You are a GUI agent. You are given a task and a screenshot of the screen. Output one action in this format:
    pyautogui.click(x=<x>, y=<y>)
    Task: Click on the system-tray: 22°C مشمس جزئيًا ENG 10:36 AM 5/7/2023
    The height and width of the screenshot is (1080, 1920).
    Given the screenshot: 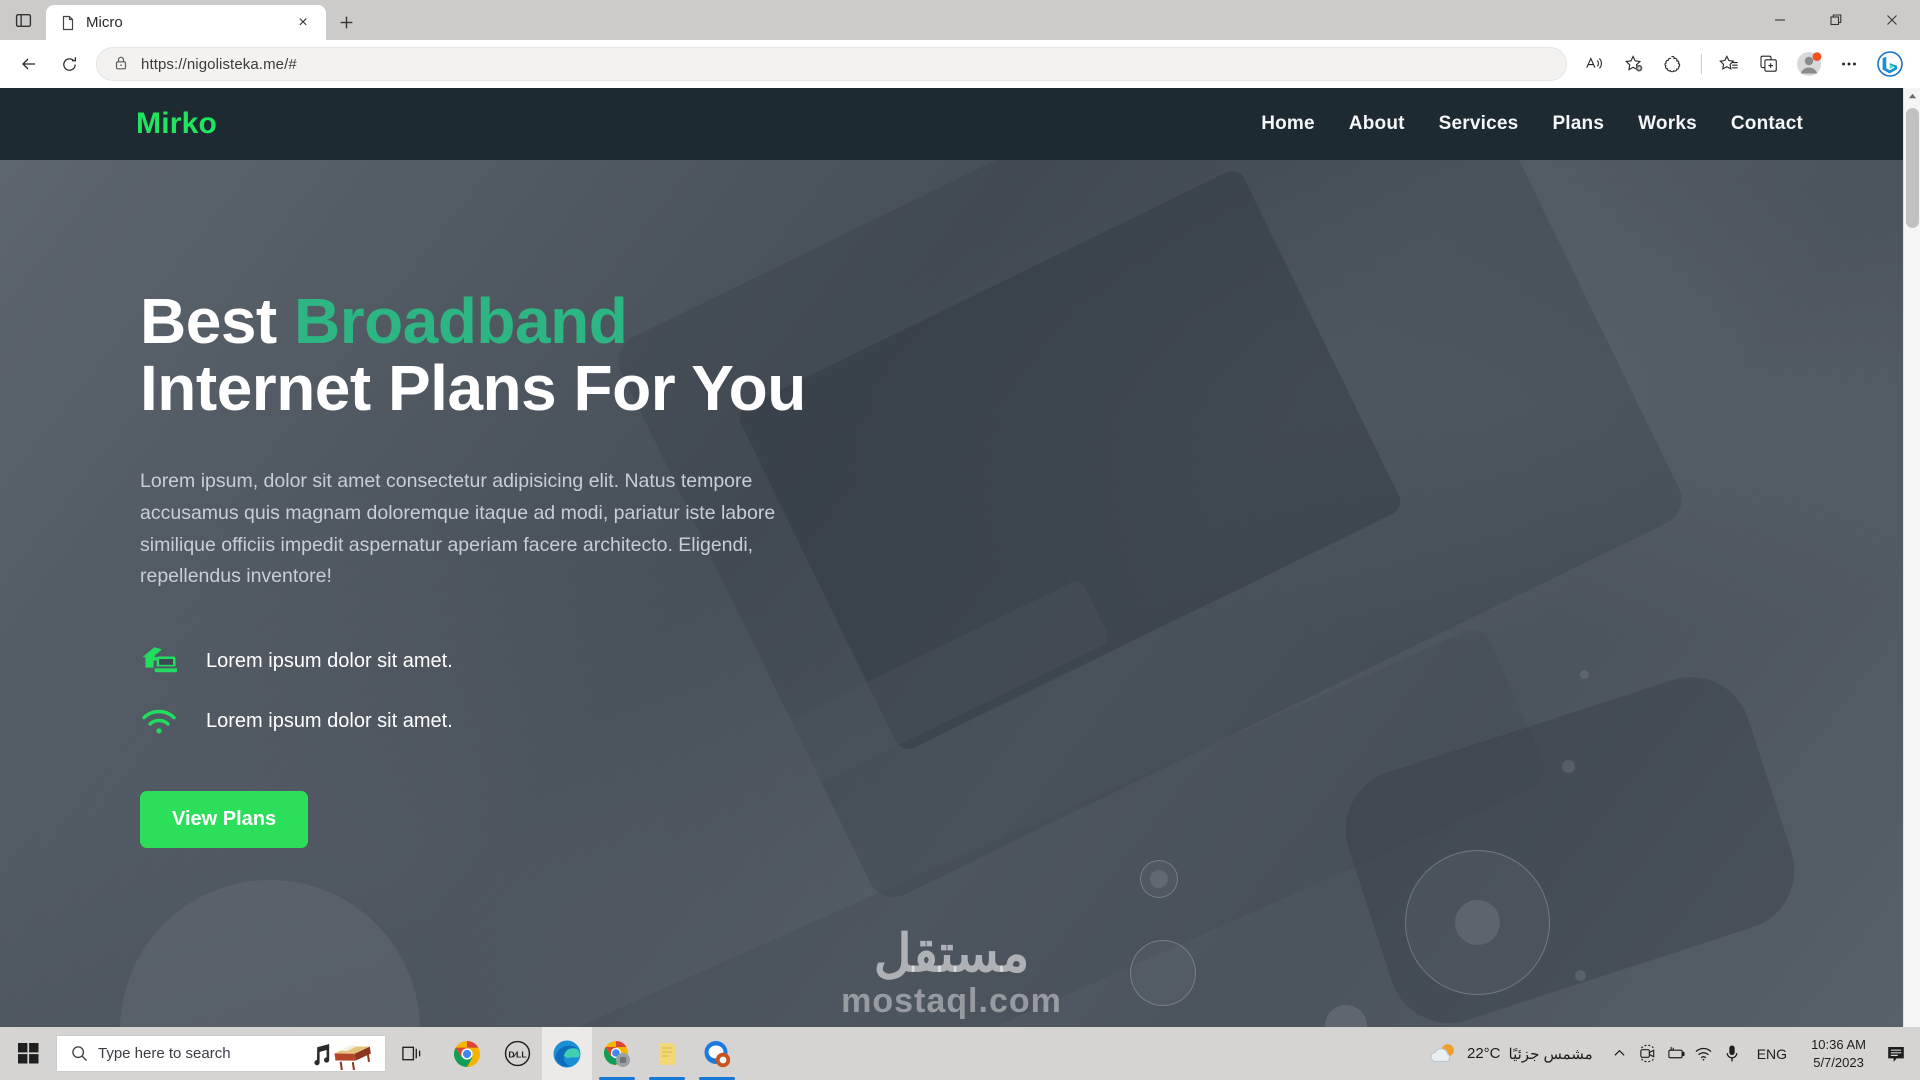 What is the action you would take?
    pyautogui.click(x=1667, y=1053)
    